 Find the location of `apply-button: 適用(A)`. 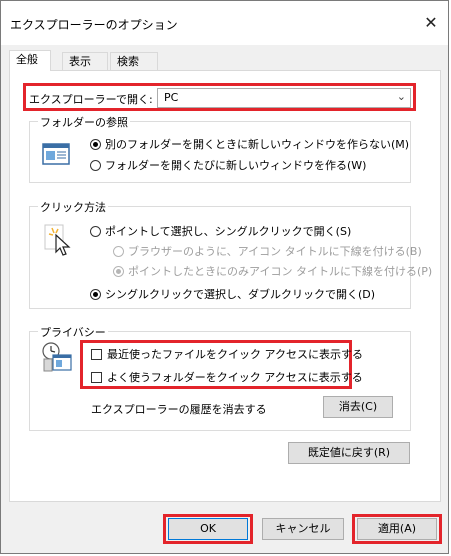

apply-button: 適用(A) is located at coordinates (397, 529).